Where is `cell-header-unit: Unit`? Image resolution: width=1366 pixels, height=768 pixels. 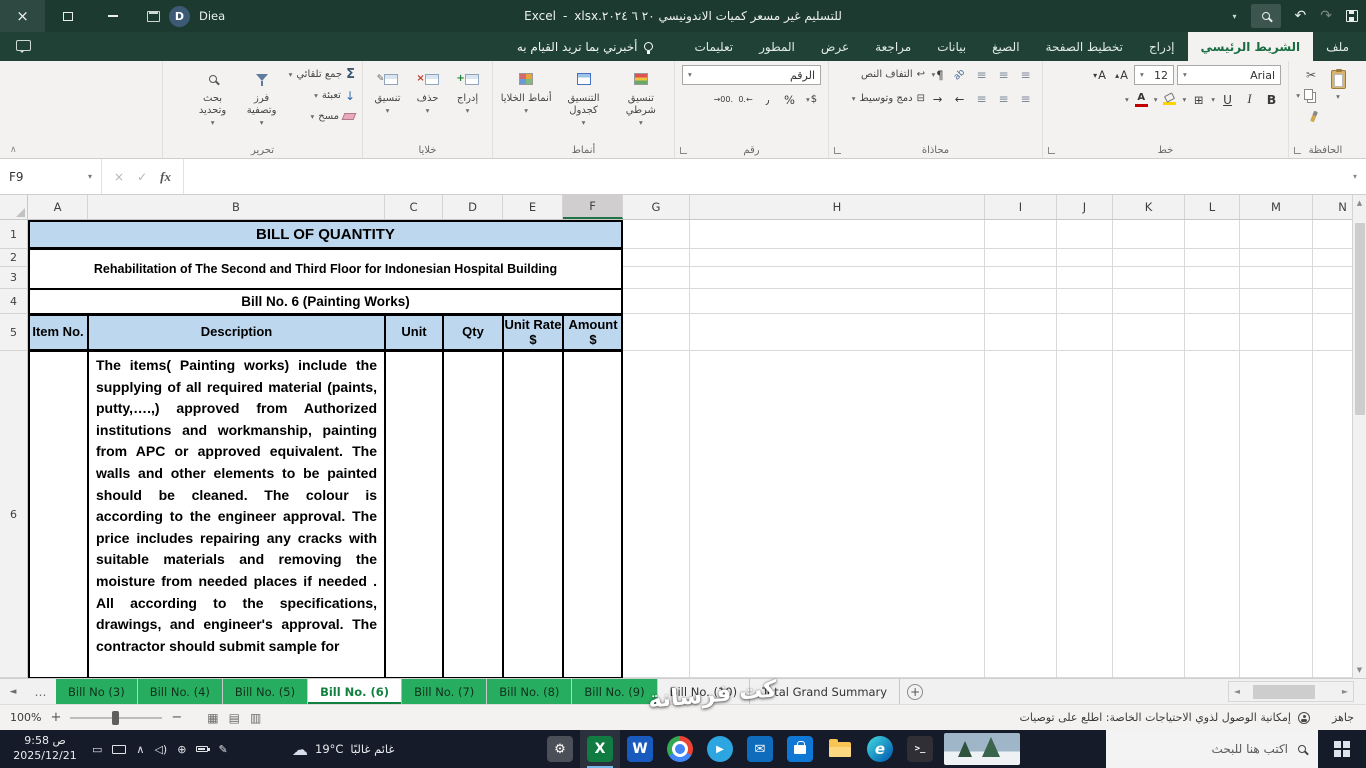 cell-header-unit: Unit is located at coordinates (414, 332).